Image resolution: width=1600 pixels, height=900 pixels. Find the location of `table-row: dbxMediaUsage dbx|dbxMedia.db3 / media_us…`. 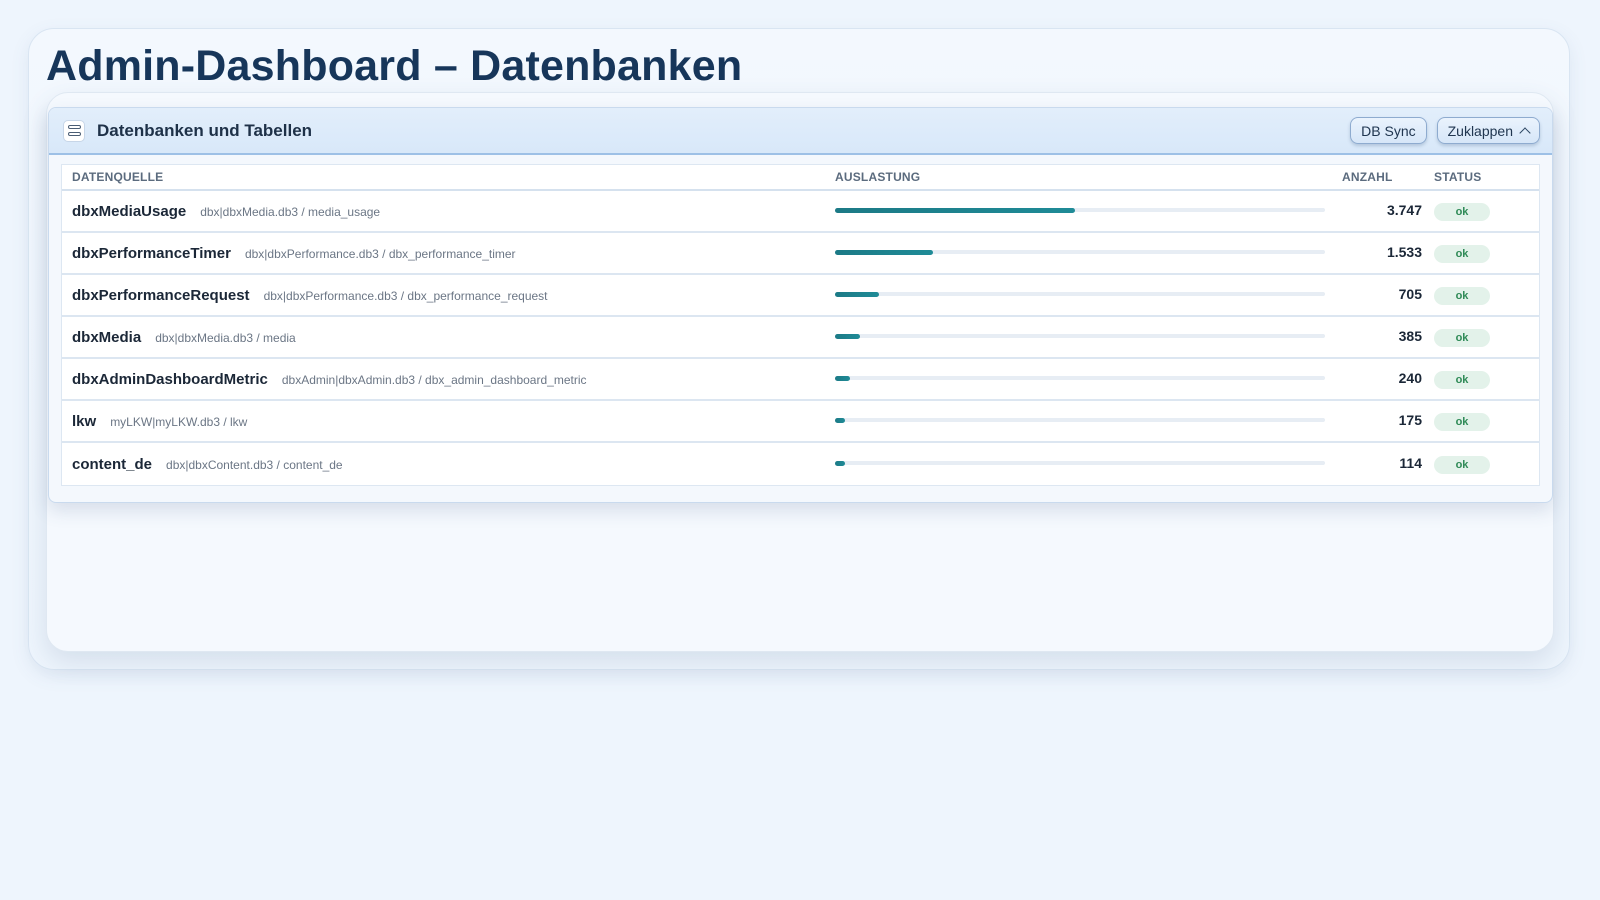

table-row: dbxMediaUsage dbx|dbxMedia.db3 / media_us… is located at coordinates (800, 212).